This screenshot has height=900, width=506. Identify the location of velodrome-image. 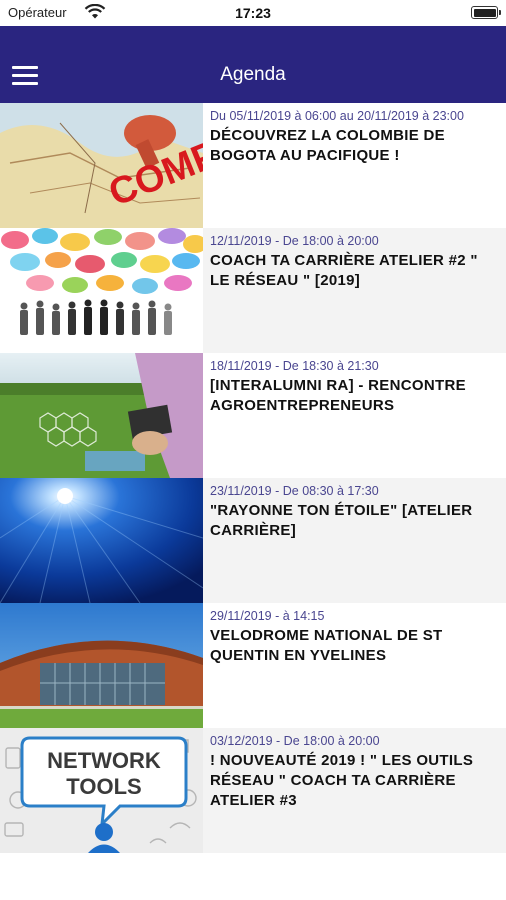
(101, 665).